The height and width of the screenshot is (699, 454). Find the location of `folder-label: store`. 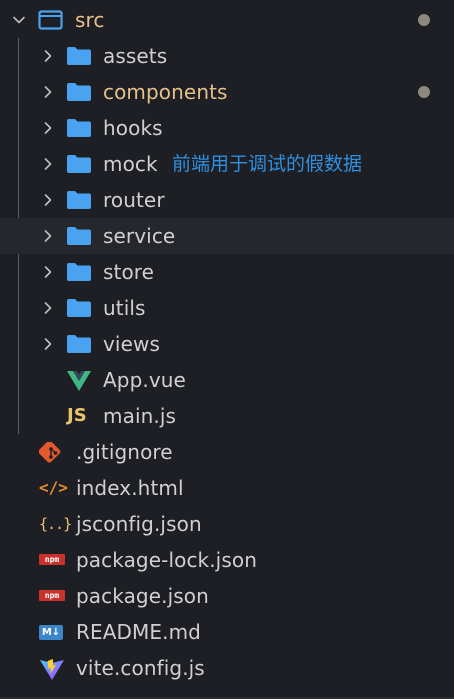

folder-label: store is located at coordinates (129, 272).